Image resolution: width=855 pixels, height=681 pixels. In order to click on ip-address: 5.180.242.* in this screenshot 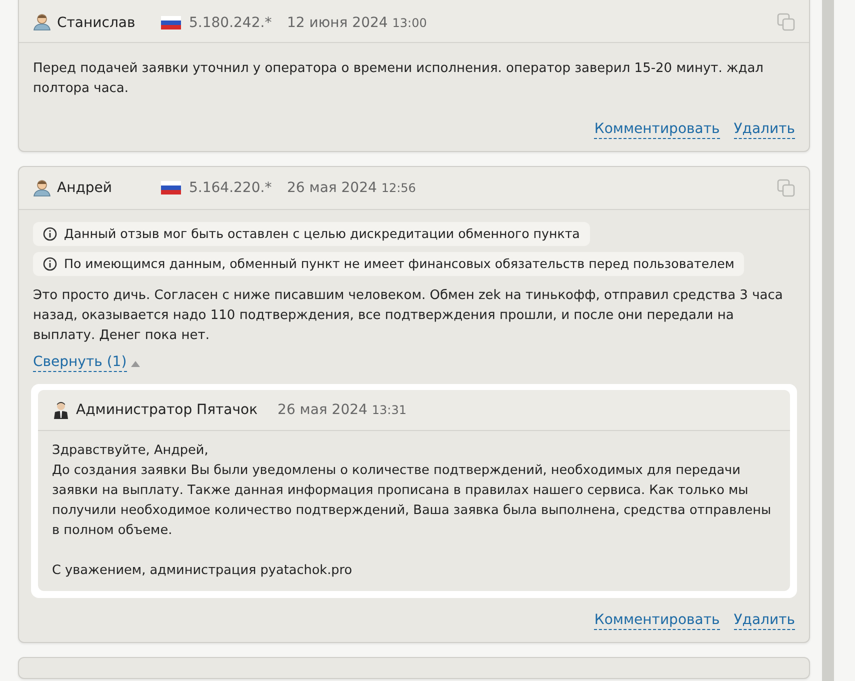, I will do `click(230, 23)`.